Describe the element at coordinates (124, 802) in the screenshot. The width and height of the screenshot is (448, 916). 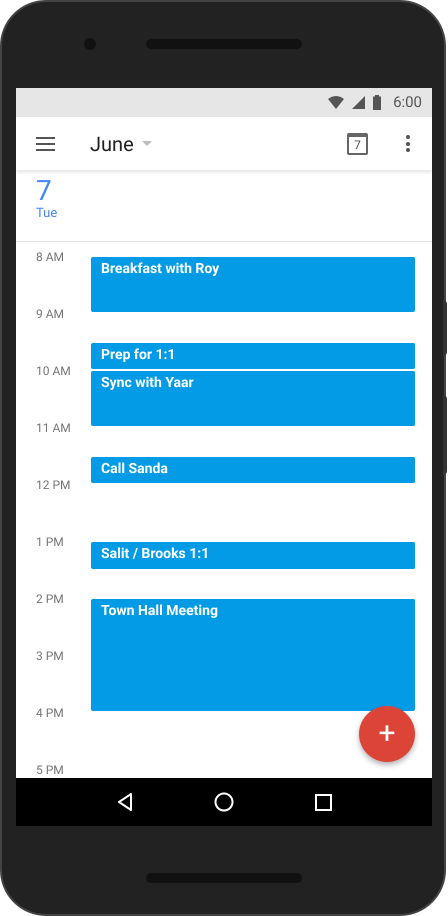
I see `back-icon` at that location.